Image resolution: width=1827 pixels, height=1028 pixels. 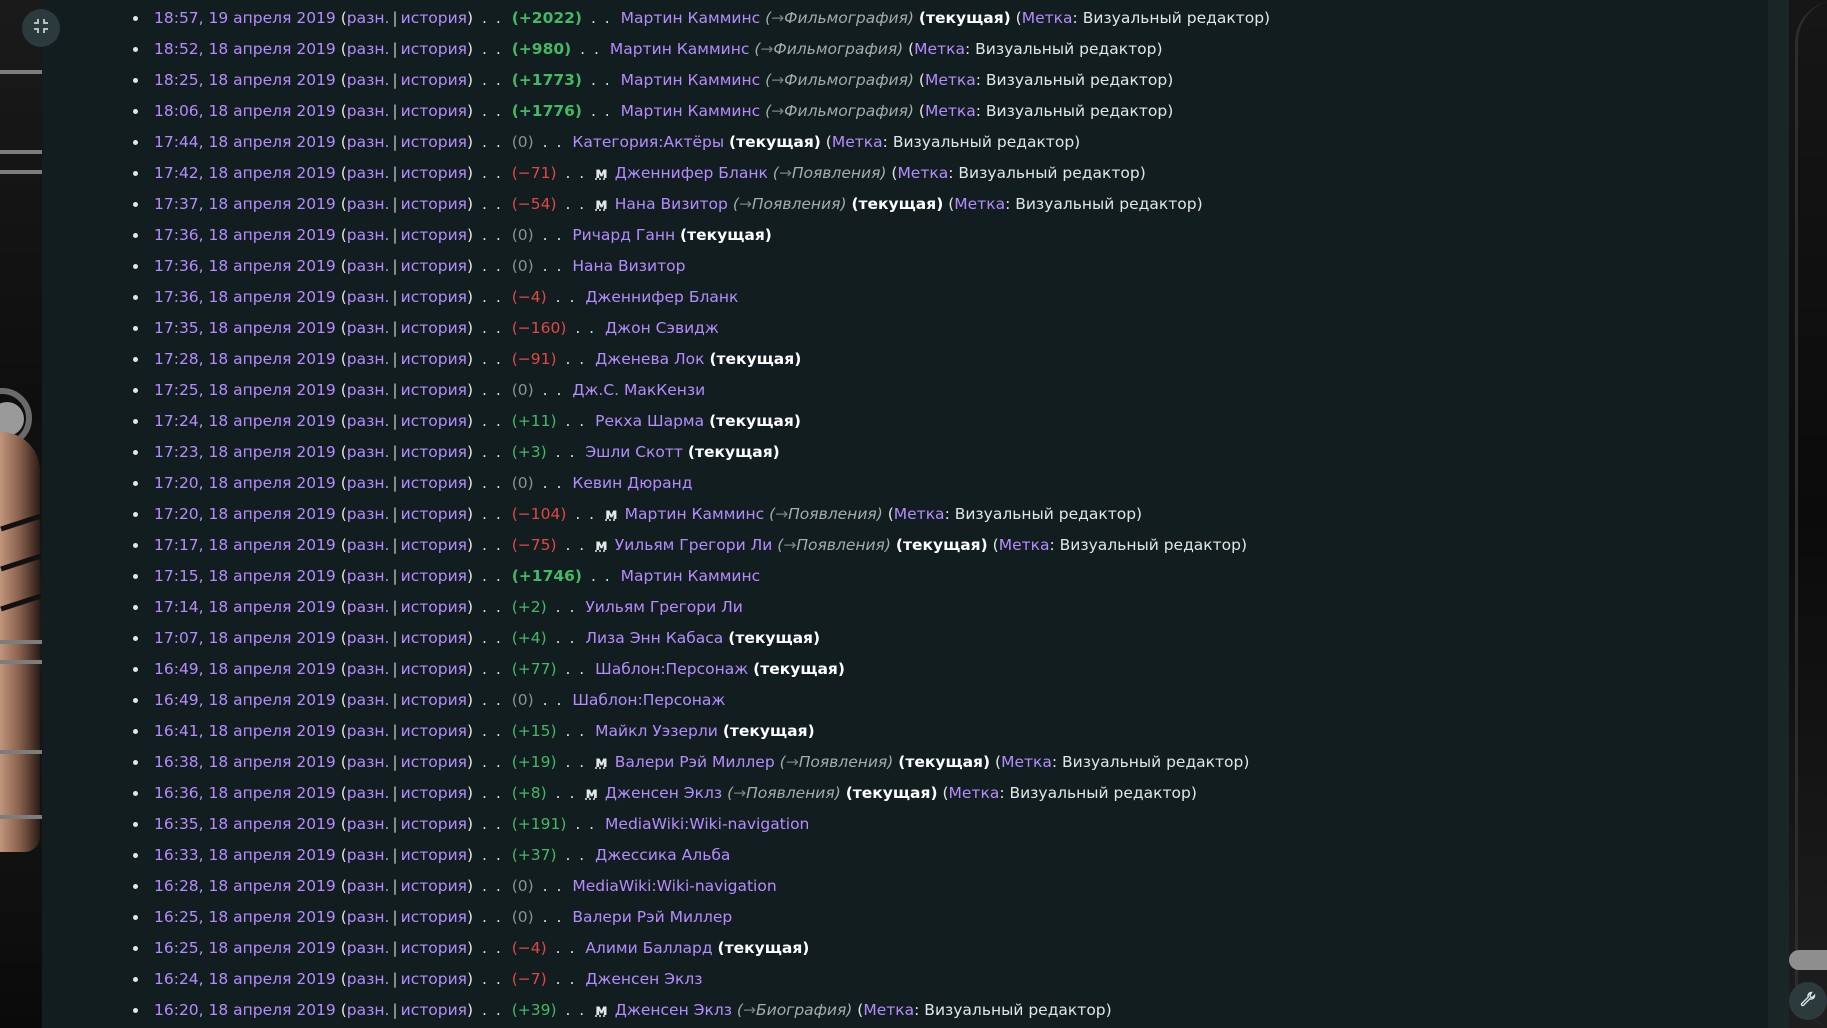 I want to click on timestamp-link: 17:24, 18 апреля 2019, so click(x=245, y=421).